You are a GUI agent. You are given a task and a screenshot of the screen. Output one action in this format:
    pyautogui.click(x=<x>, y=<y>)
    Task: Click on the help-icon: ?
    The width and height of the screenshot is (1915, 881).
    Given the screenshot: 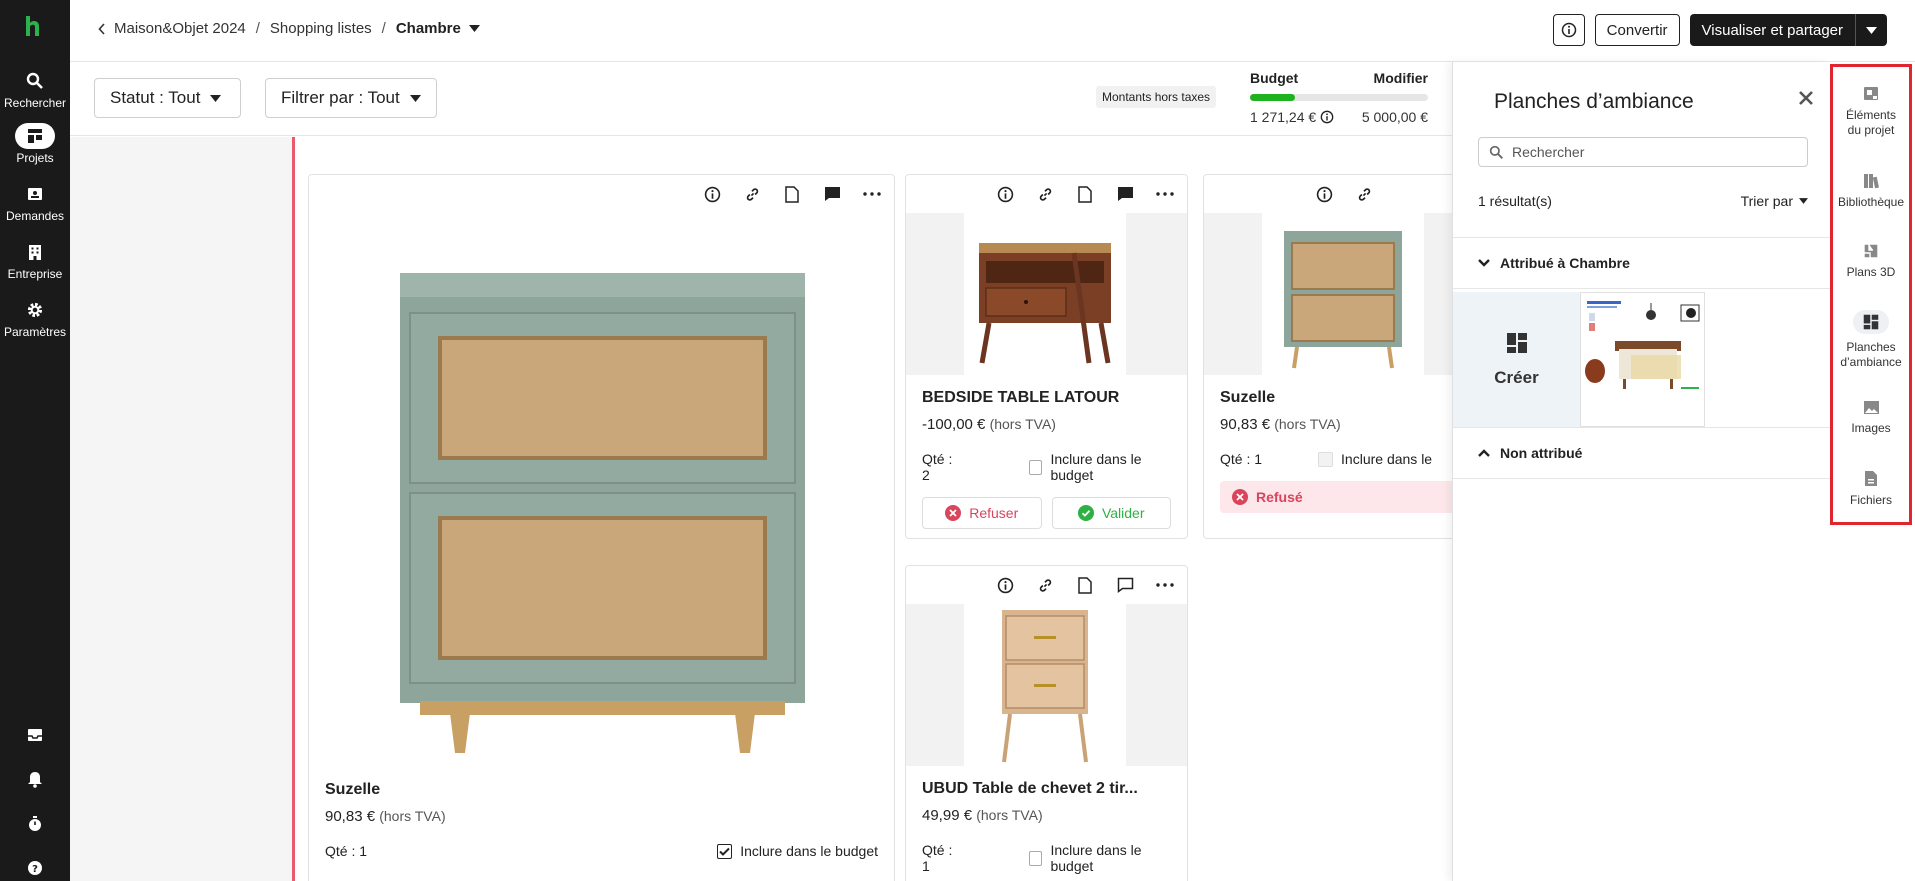 What is the action you would take?
    pyautogui.click(x=35, y=868)
    